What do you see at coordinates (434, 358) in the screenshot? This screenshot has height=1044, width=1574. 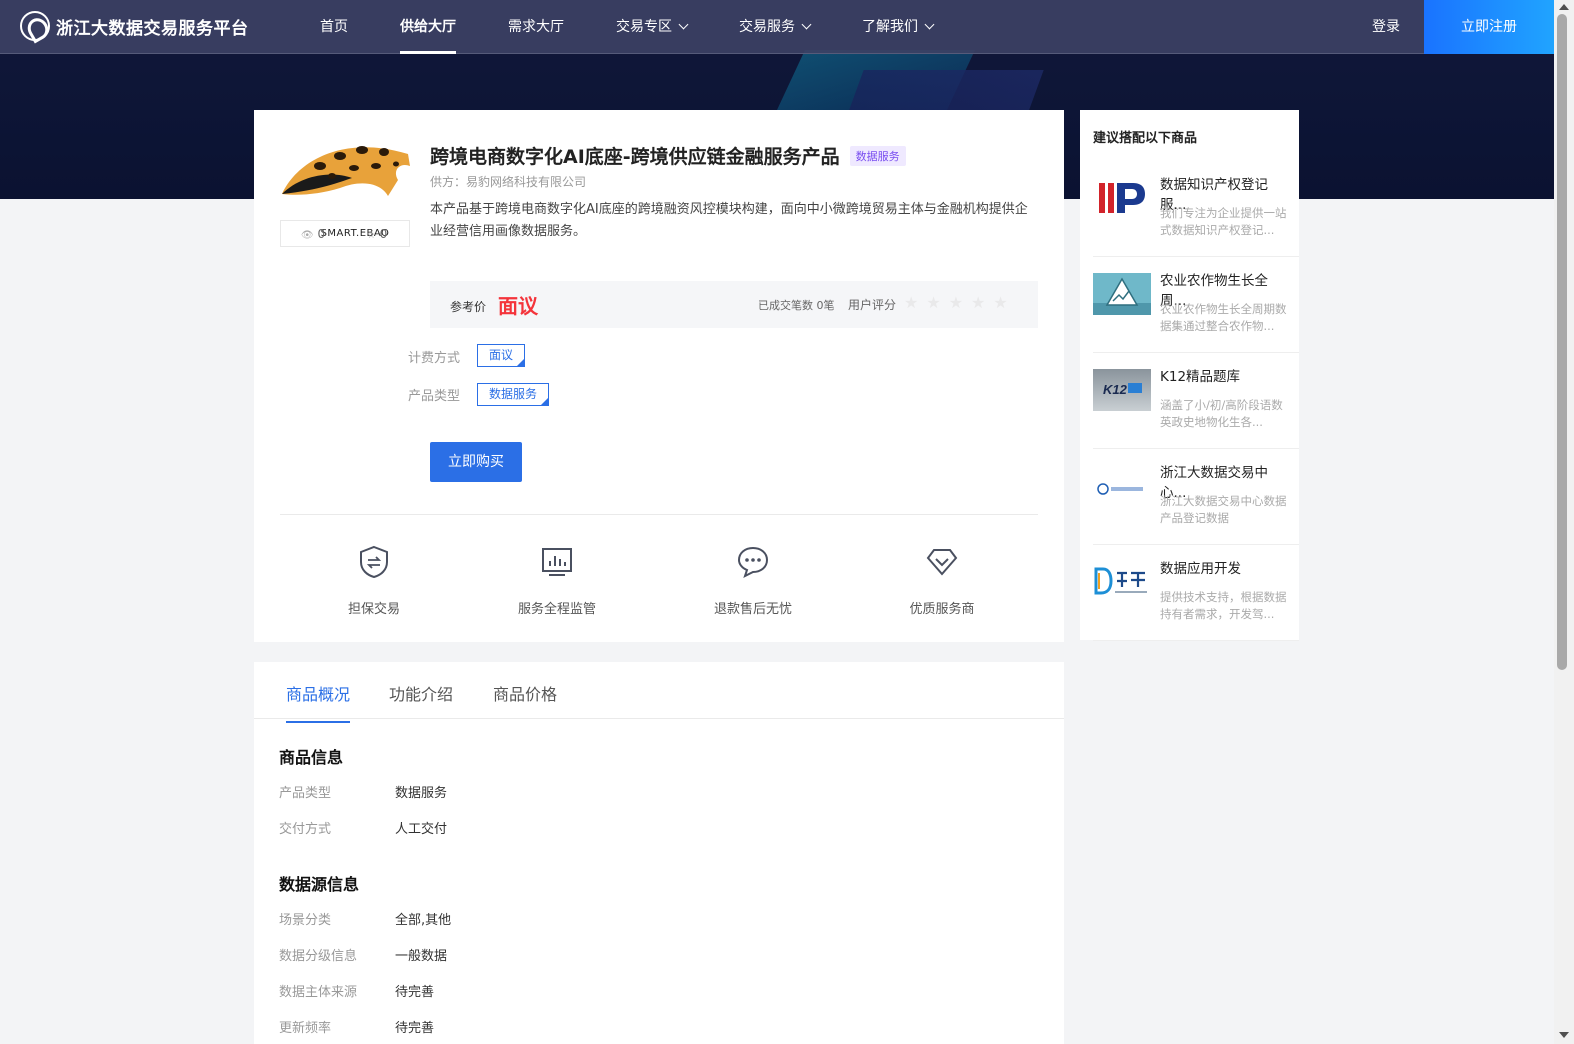 I see `billing-label: 计费方式` at bounding box center [434, 358].